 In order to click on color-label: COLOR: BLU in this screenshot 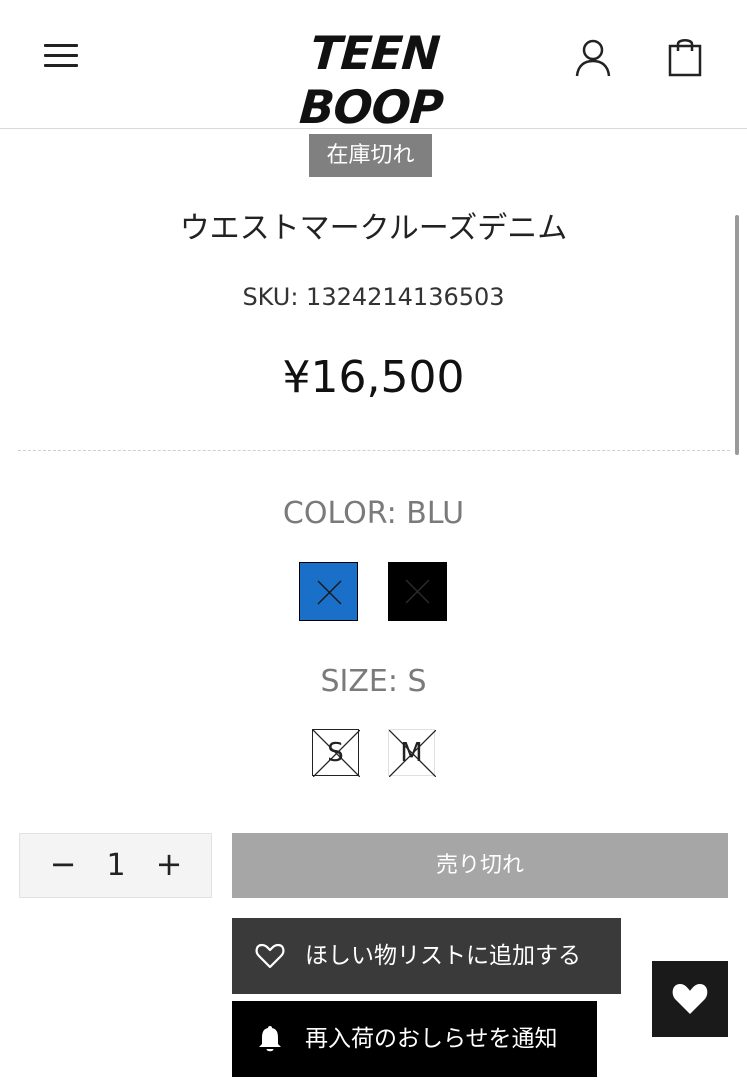, I will do `click(373, 513)`.